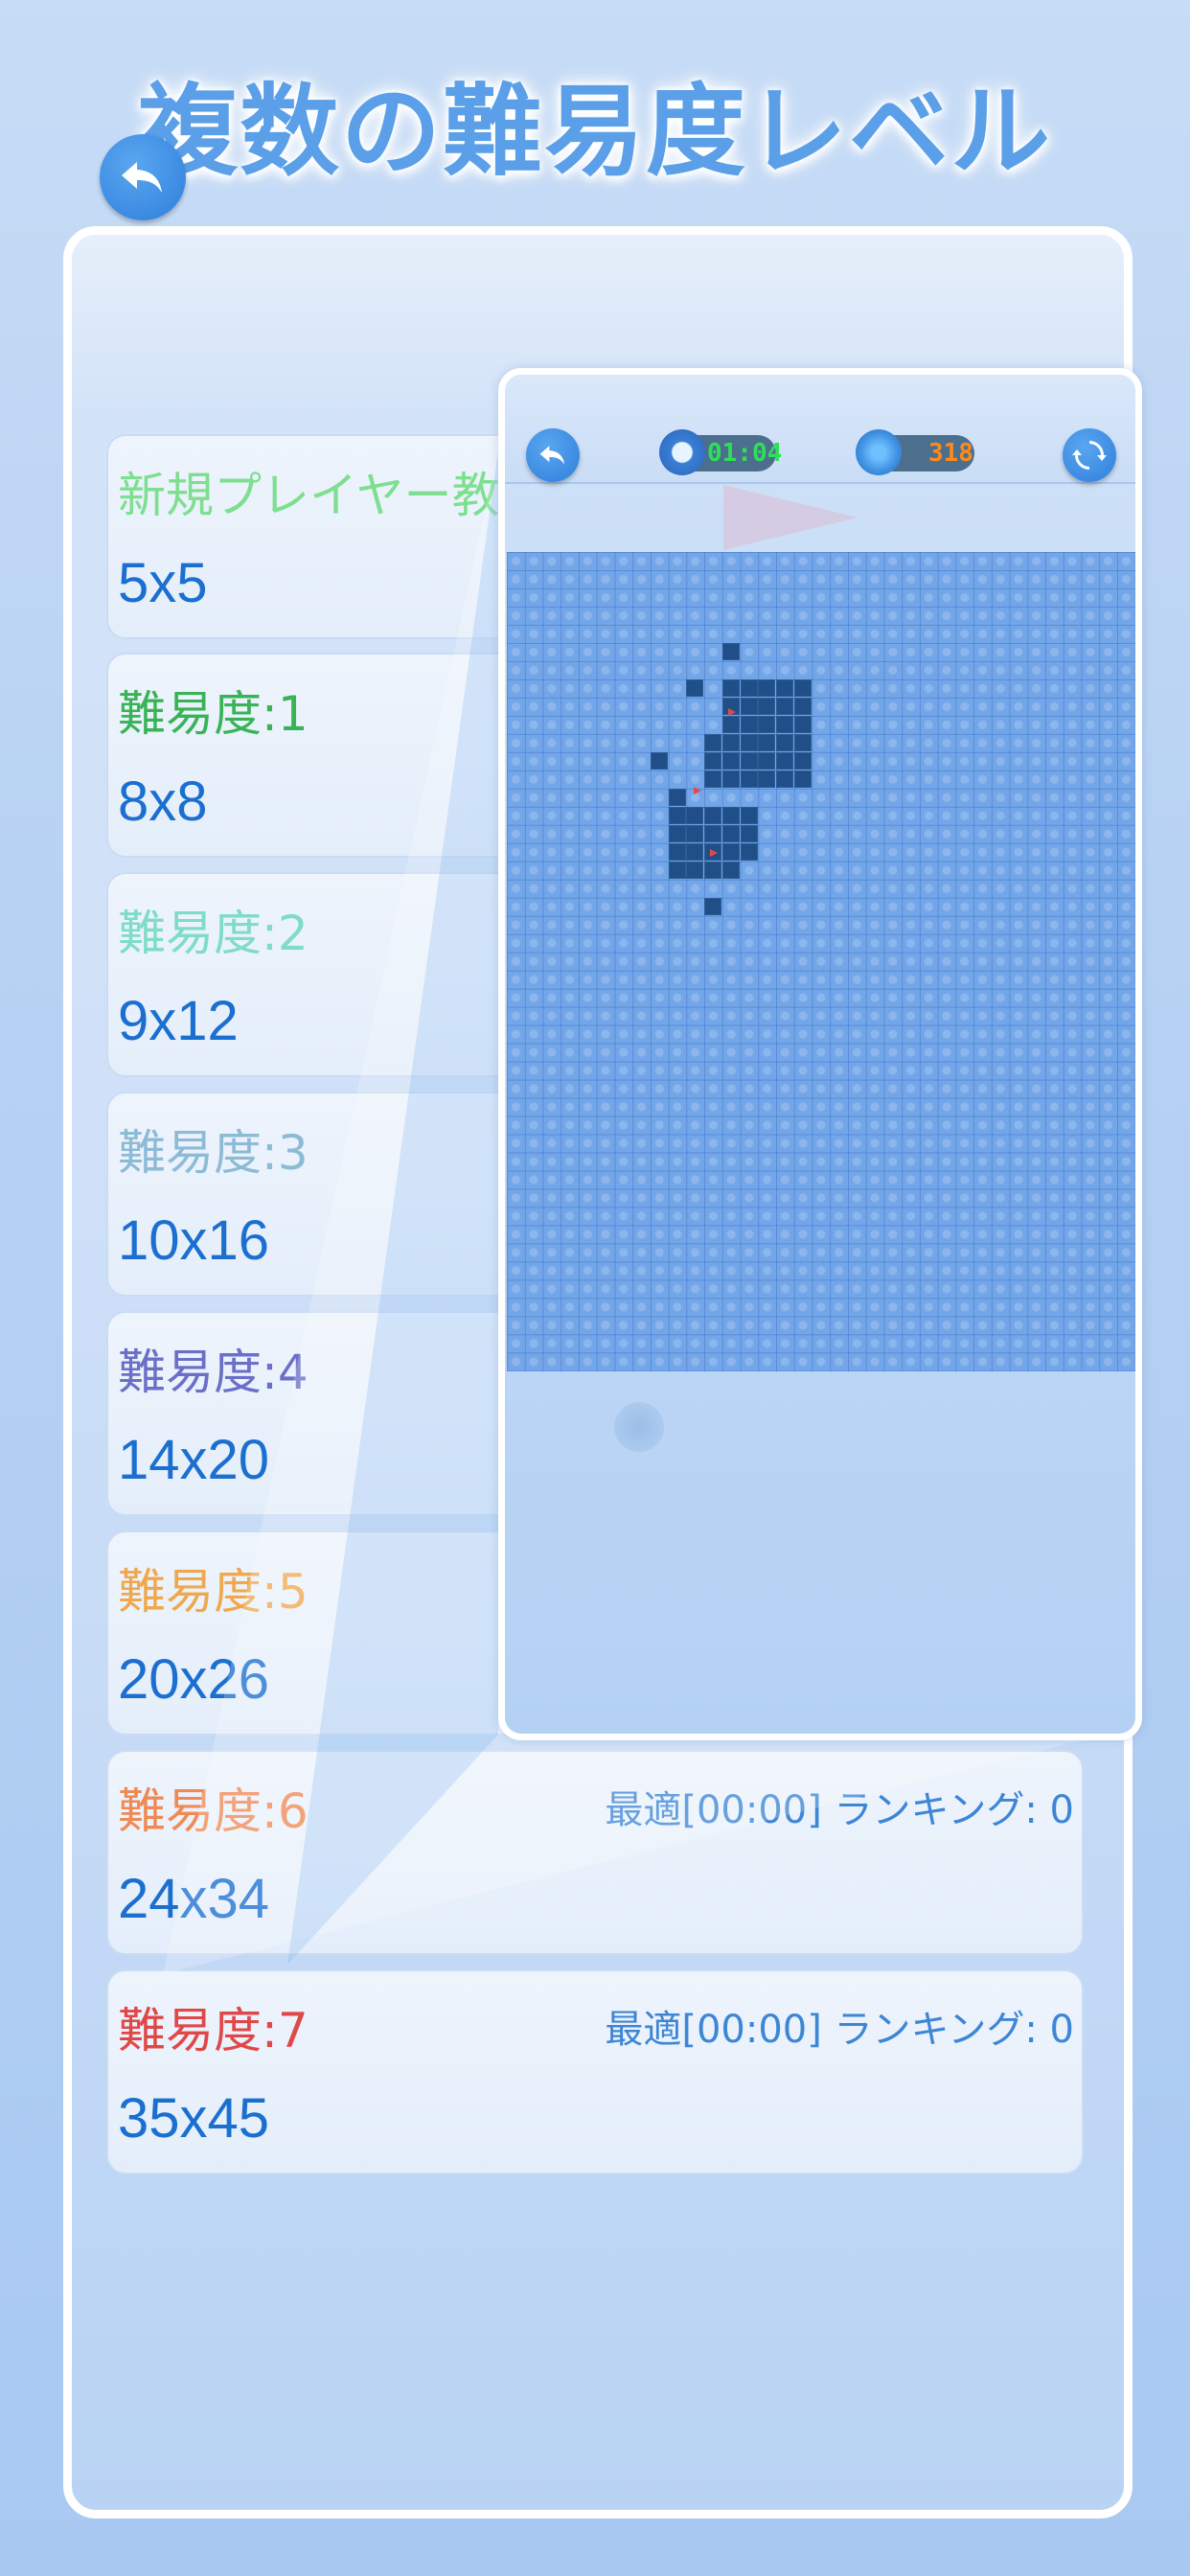  I want to click on level-size: 10x16, so click(194, 1240).